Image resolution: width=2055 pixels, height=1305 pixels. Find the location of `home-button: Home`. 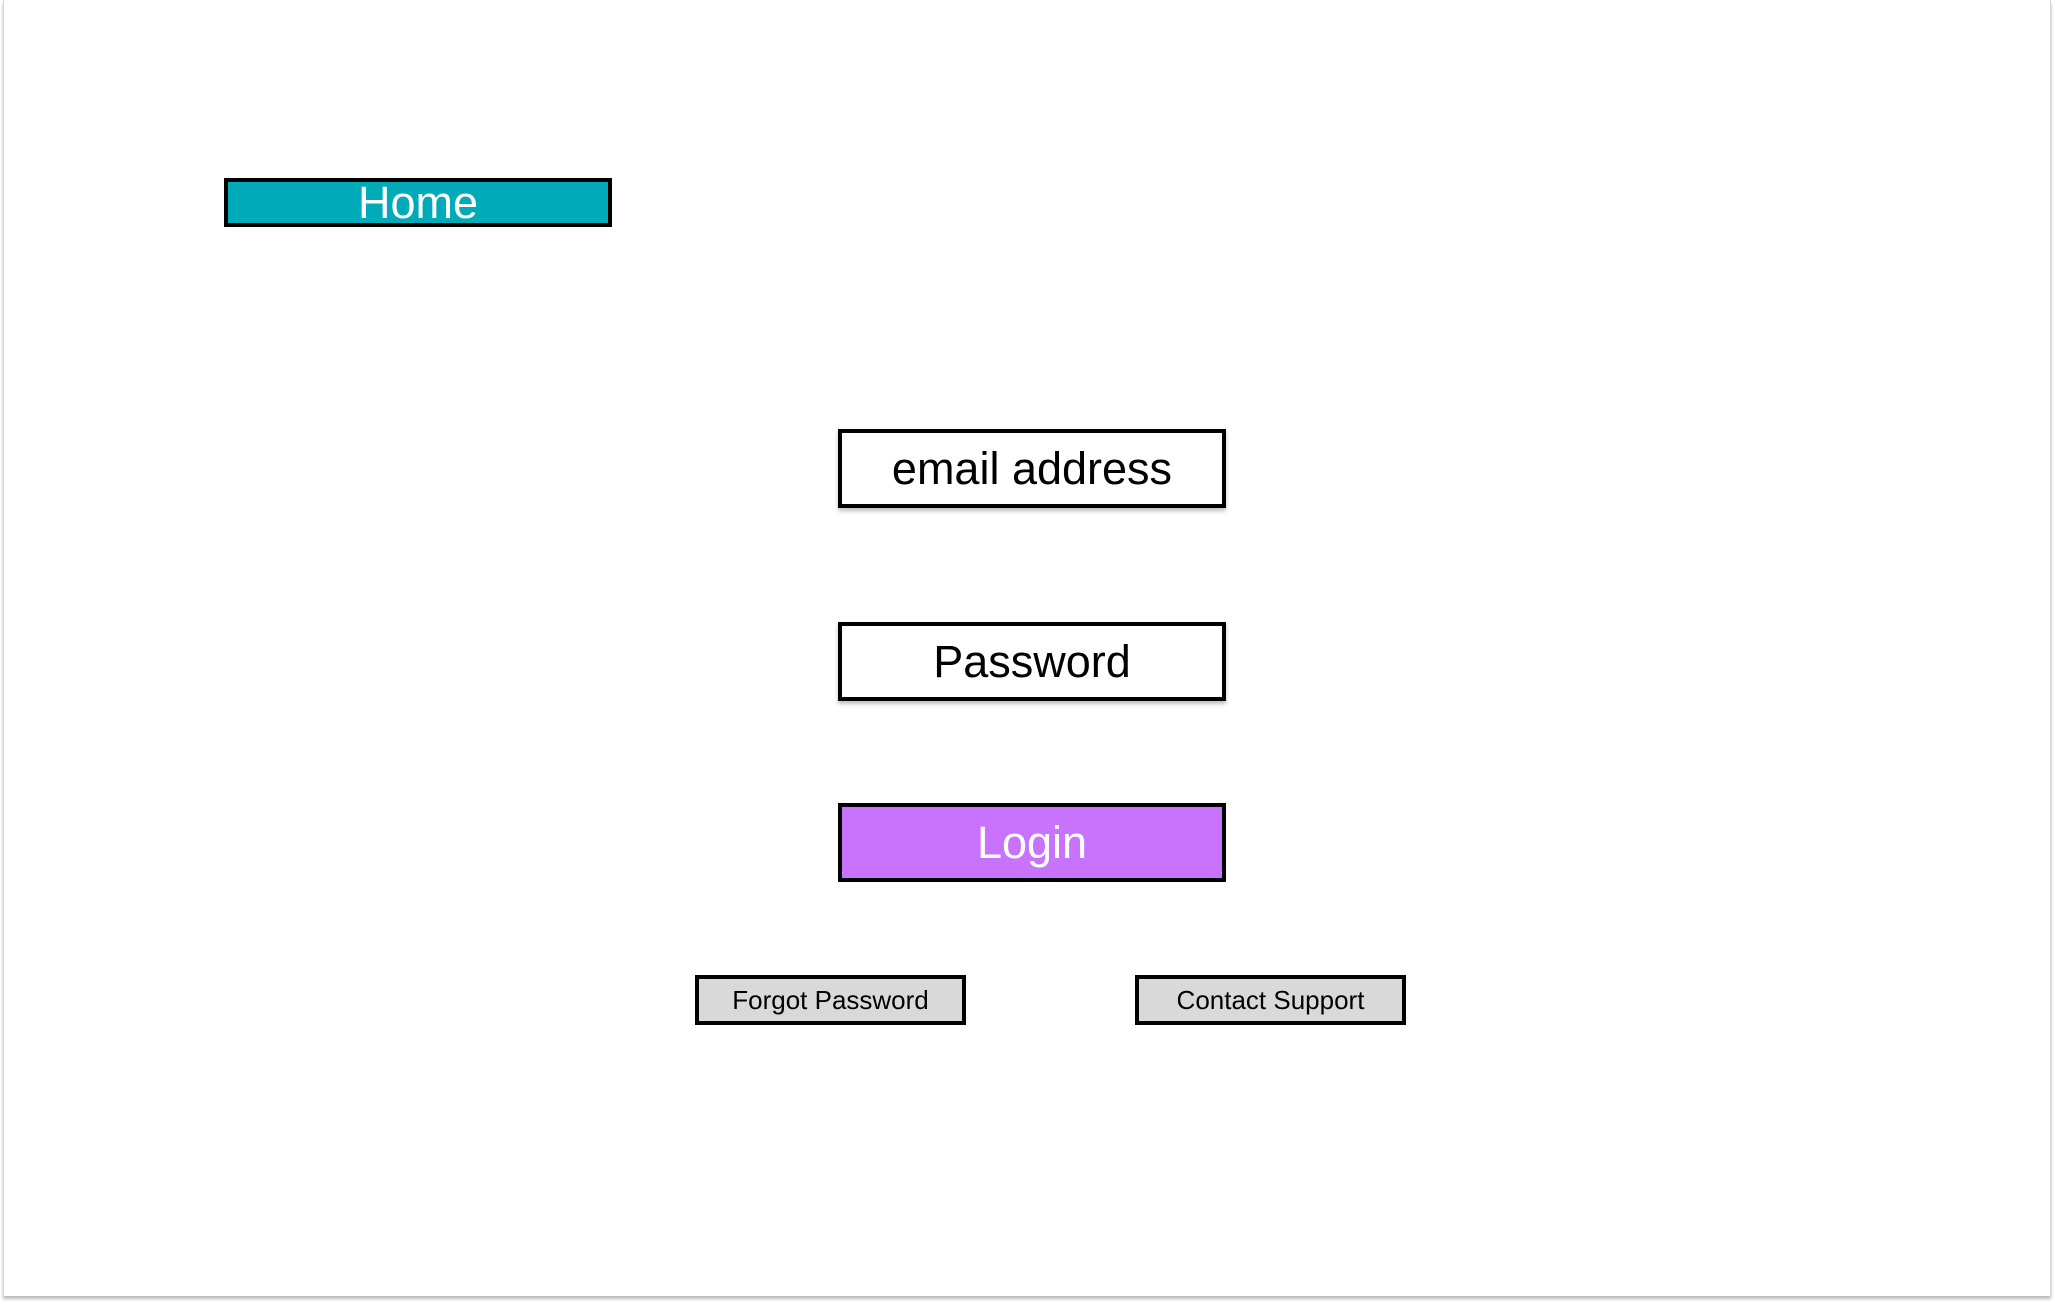

home-button: Home is located at coordinates (418, 202).